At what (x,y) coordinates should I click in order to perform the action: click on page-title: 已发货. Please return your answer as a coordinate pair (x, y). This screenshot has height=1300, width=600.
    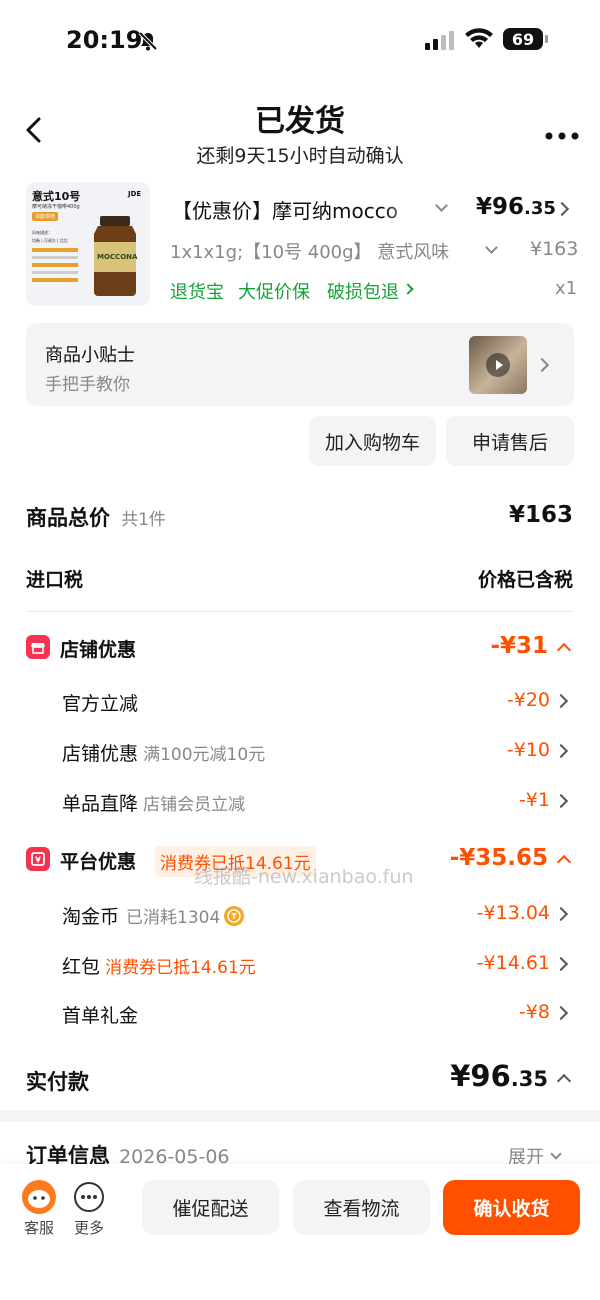
    Looking at the image, I should click on (300, 121).